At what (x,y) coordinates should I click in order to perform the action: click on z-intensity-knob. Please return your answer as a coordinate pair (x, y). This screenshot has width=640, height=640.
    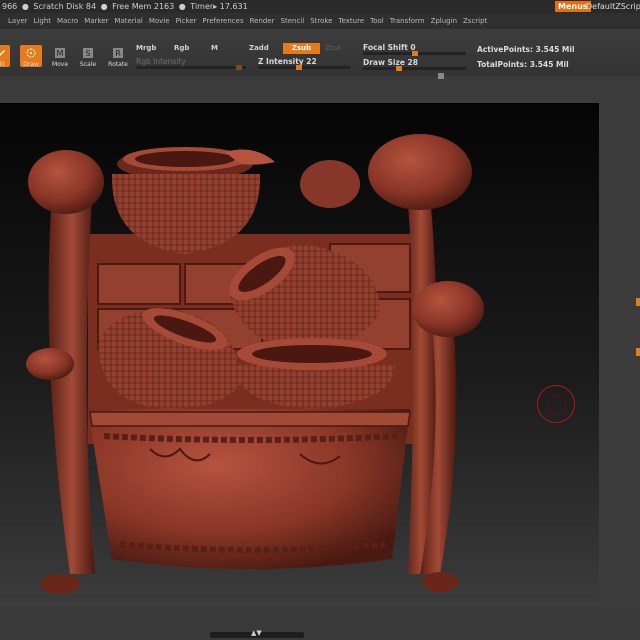
    Looking at the image, I should click on (299, 67).